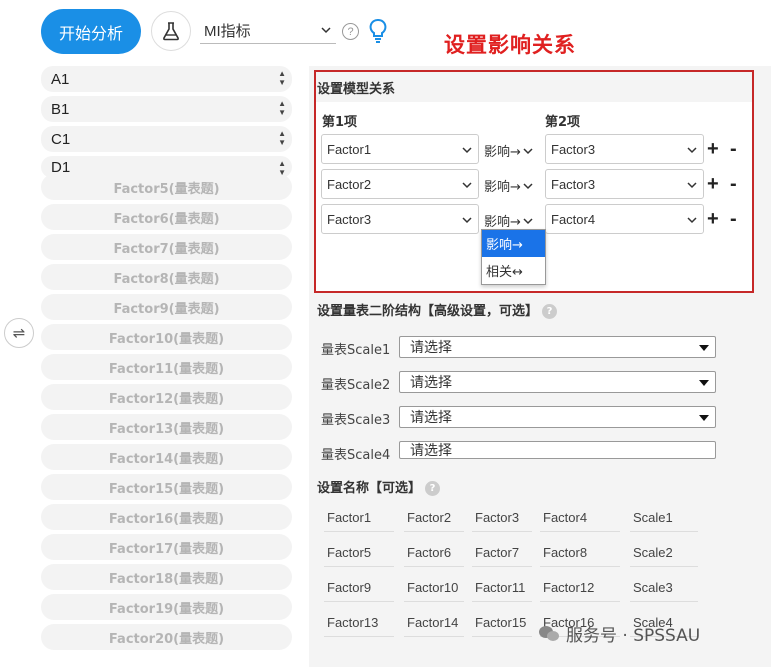 The image size is (771, 667). I want to click on name-field: Factor10, so click(434, 591).